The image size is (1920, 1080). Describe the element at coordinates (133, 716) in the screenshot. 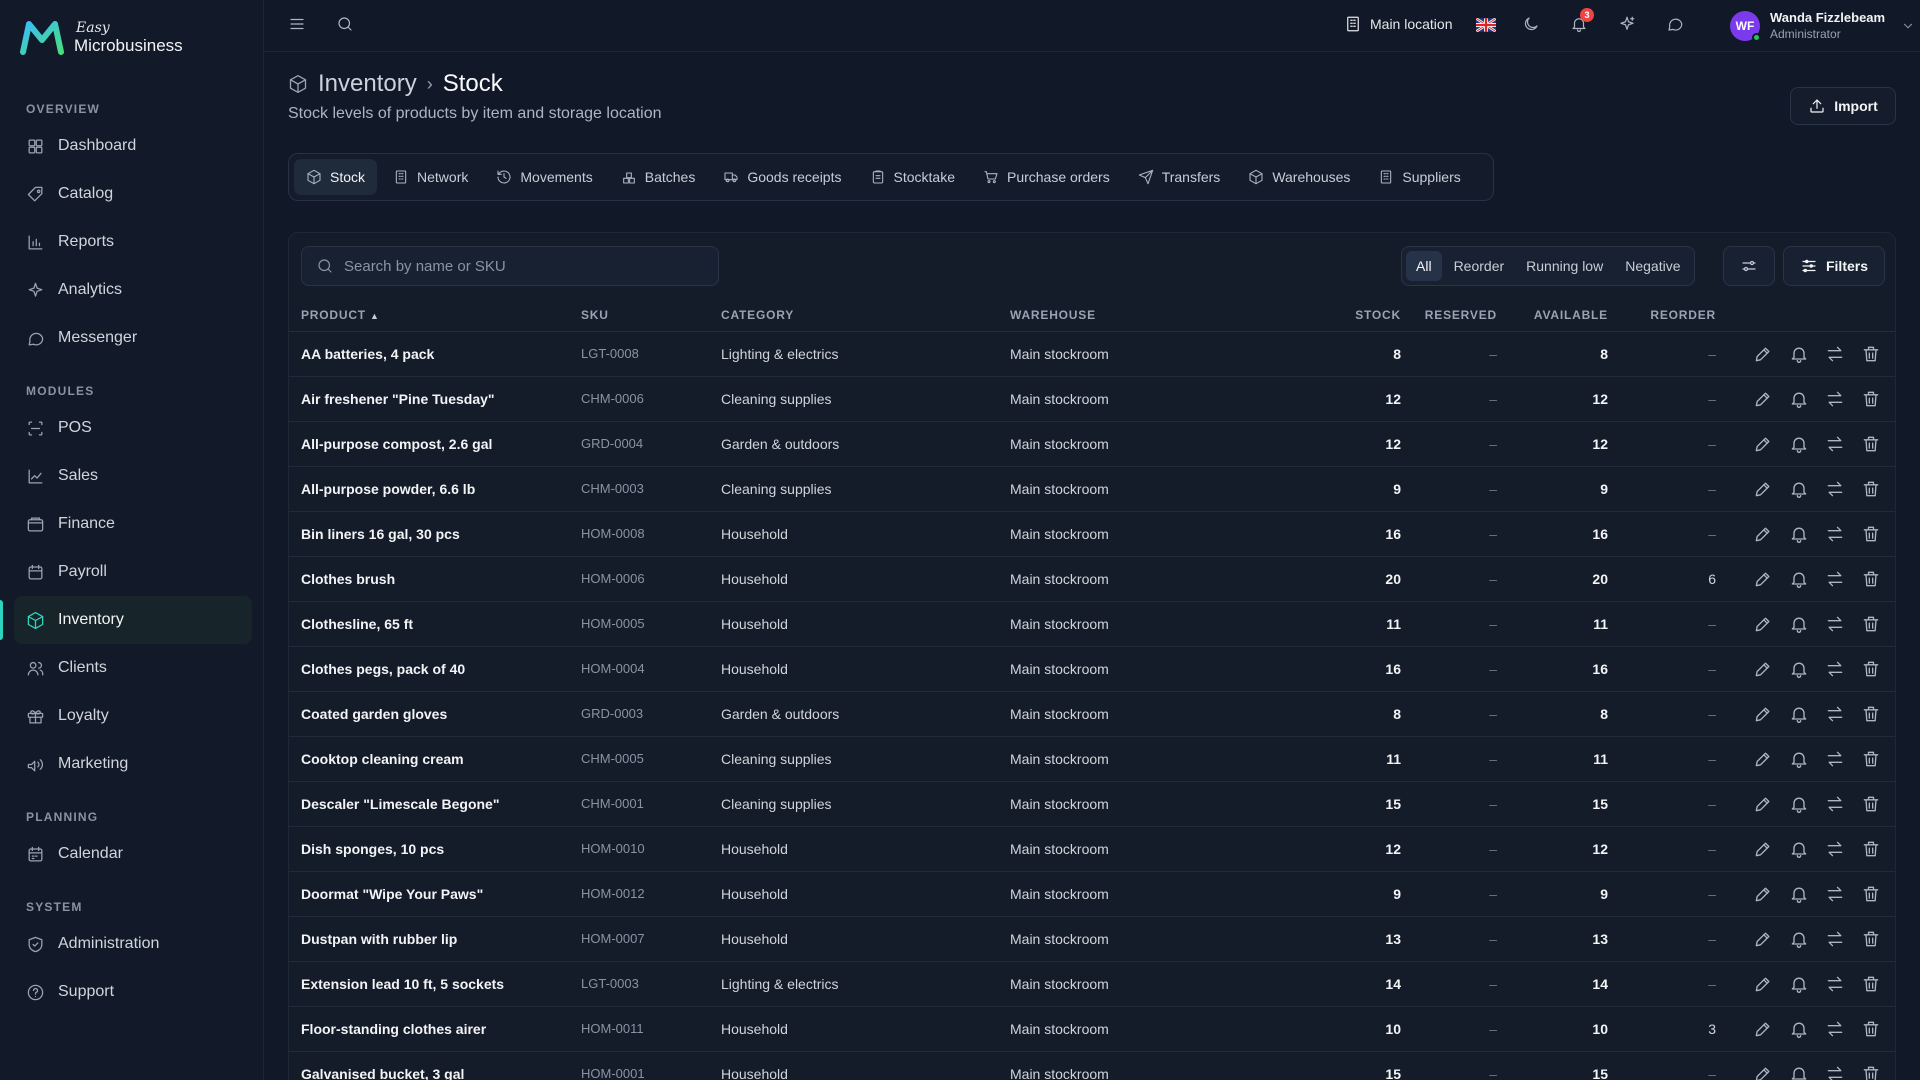

I see `sidebar-item-loyalty: Loyalty` at that location.